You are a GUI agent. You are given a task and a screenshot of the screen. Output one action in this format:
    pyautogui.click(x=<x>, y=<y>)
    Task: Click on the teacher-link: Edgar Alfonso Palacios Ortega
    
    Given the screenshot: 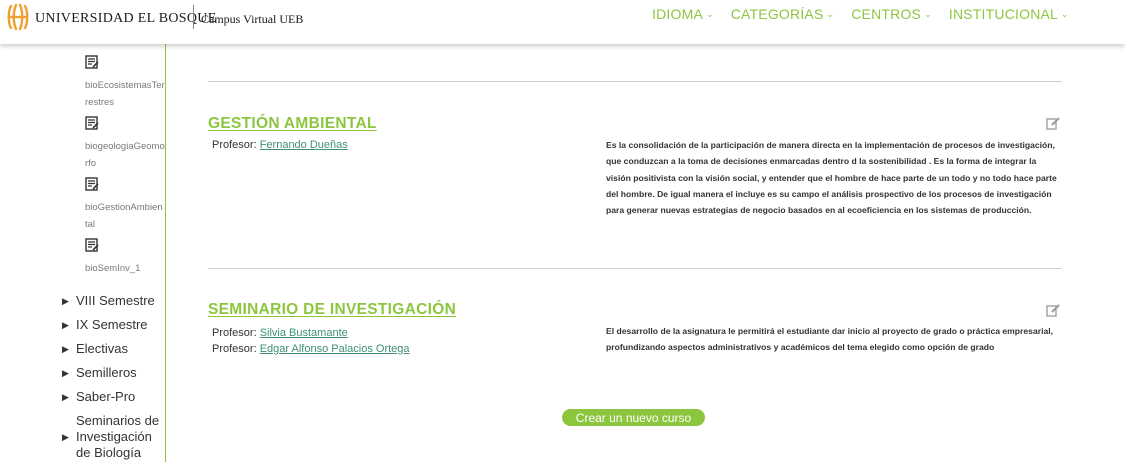 What is the action you would take?
    pyautogui.click(x=335, y=349)
    